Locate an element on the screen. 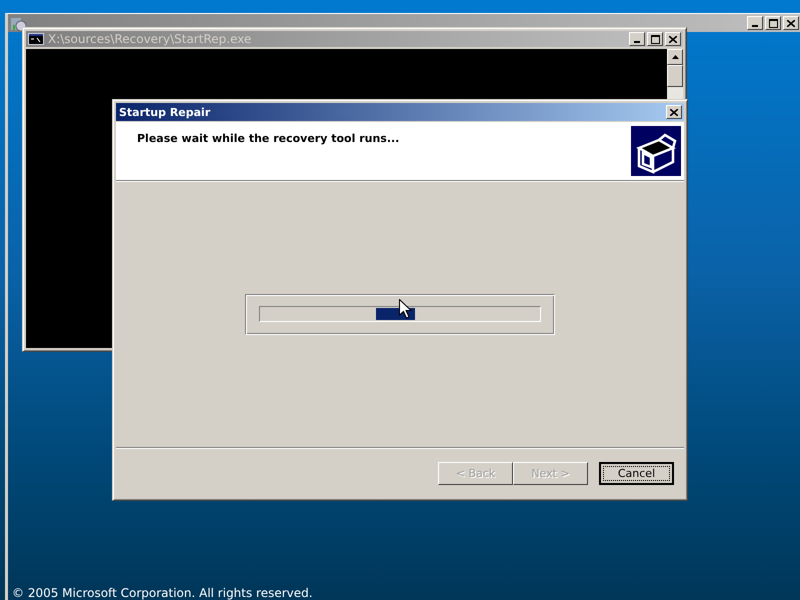 The width and height of the screenshot is (800, 600). console-icon is located at coordinates (36, 39).